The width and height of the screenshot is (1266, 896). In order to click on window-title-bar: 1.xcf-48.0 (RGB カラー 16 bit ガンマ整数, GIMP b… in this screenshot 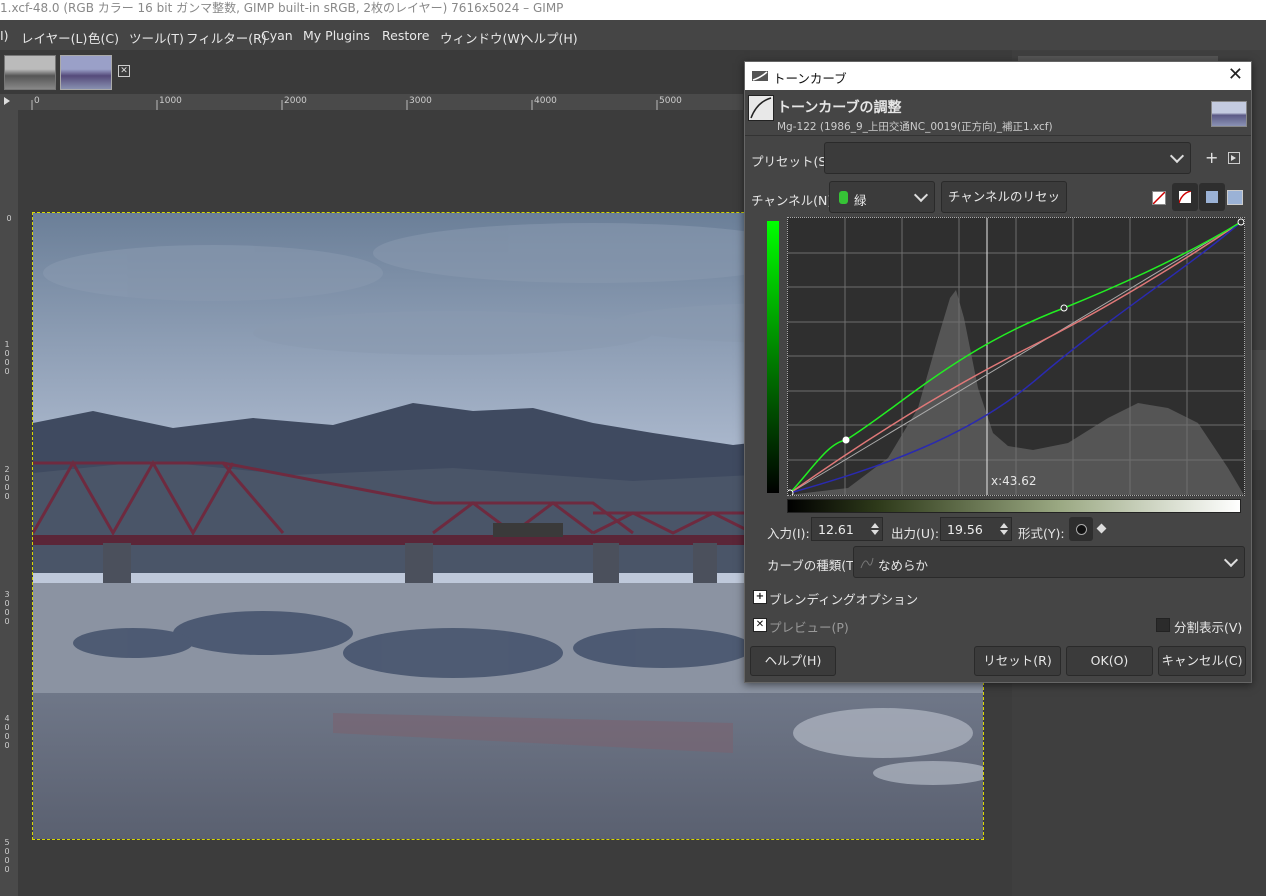, I will do `click(633, 10)`.